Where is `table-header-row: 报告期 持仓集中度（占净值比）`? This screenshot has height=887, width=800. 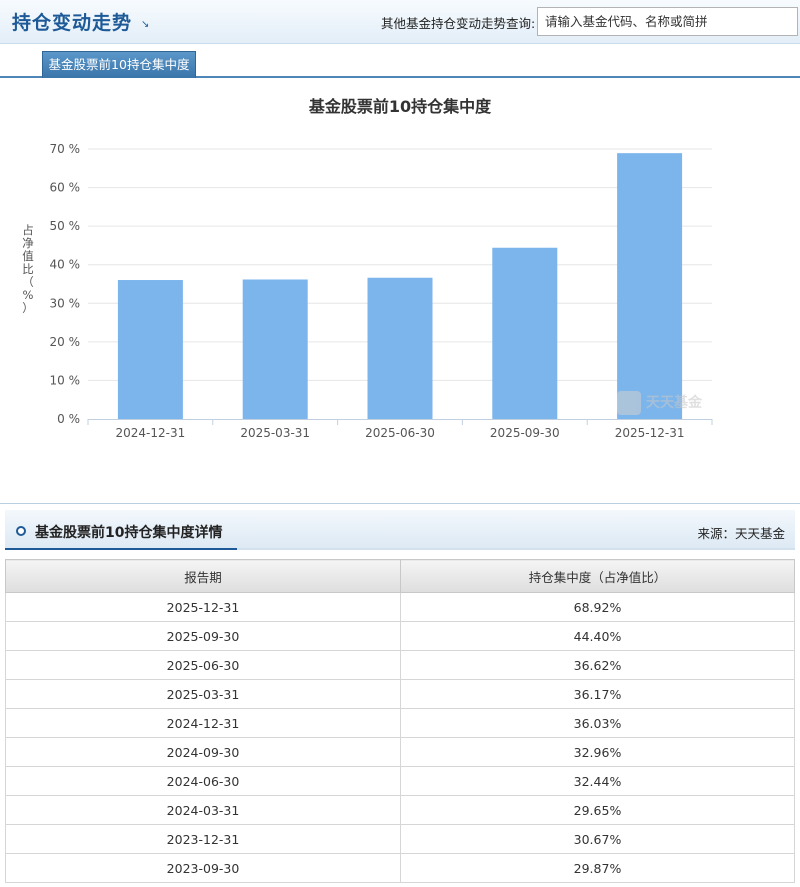
table-header-row: 报告期 持仓集中度（占净值比） is located at coordinates (400, 576).